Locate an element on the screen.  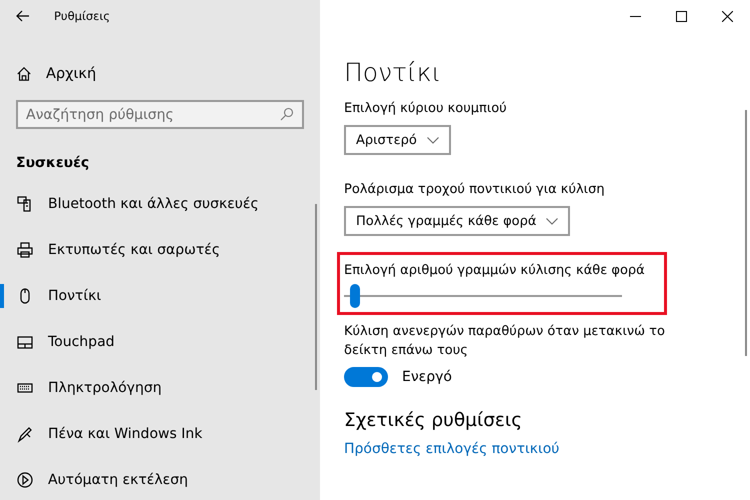
setting-label: Ρολάρισμα τροχού ποντικιού για κύλιση is located at coordinates (474, 190).